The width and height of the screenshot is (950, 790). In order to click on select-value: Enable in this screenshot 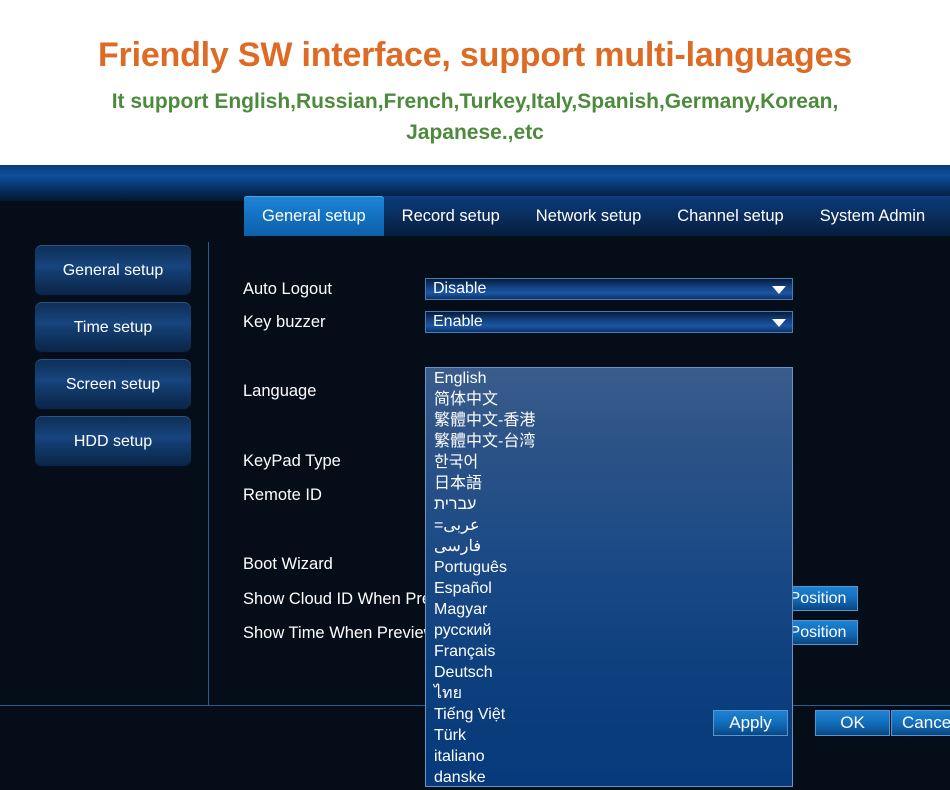, I will do `click(458, 321)`.